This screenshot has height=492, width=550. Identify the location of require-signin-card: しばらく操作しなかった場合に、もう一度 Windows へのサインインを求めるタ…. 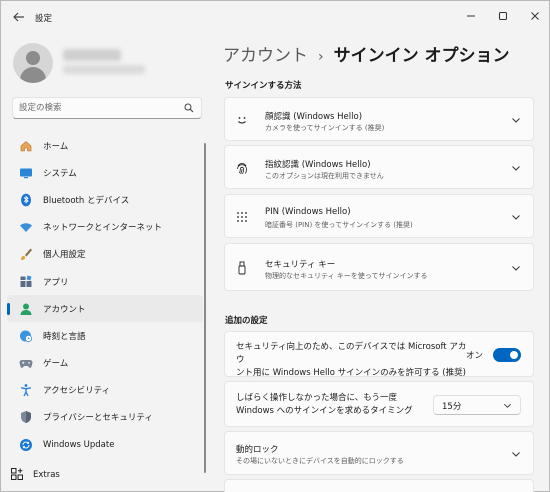
(379, 404).